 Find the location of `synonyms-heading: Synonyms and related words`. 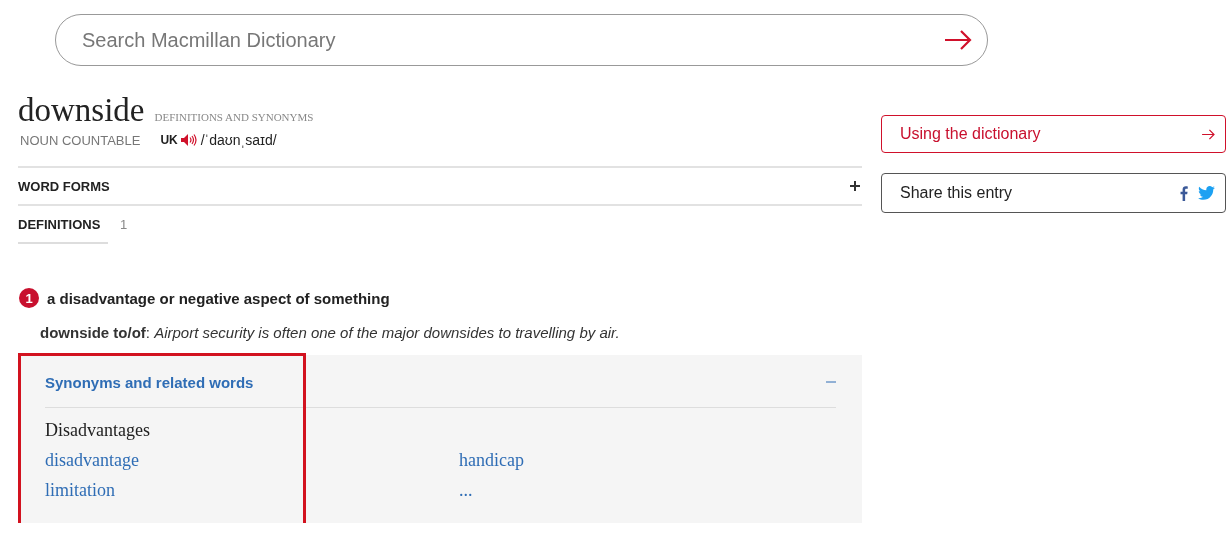

synonyms-heading: Synonyms and related words is located at coordinates (149, 382).